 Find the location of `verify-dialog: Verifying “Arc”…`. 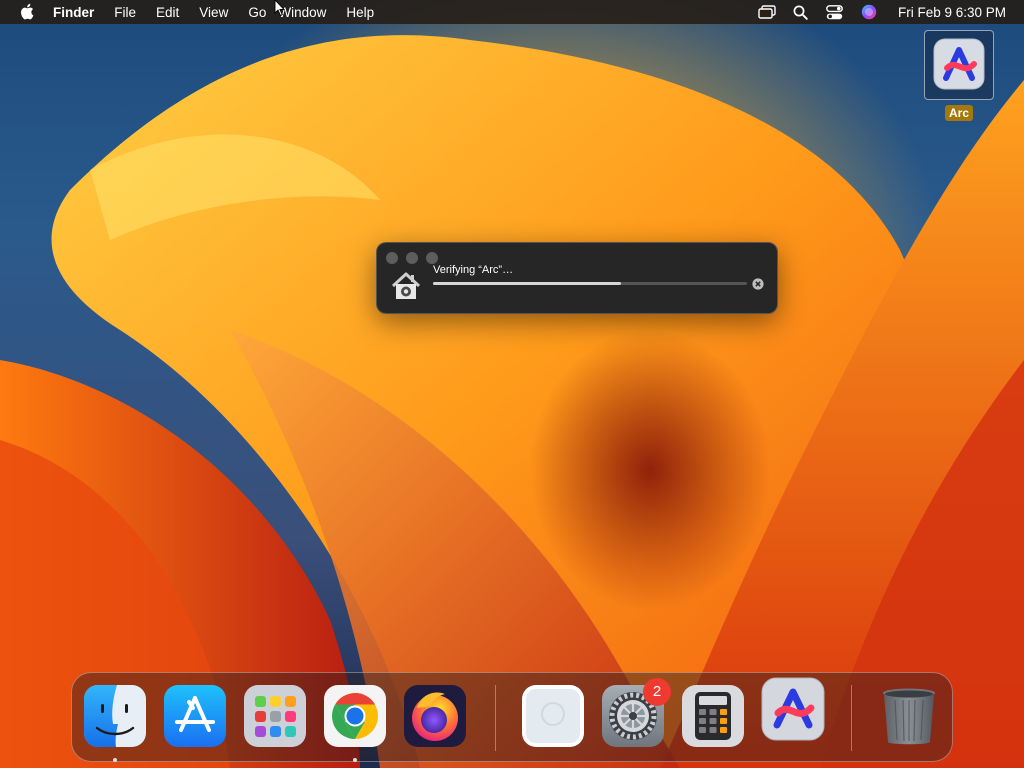

verify-dialog: Verifying “Arc”… is located at coordinates (577, 278).